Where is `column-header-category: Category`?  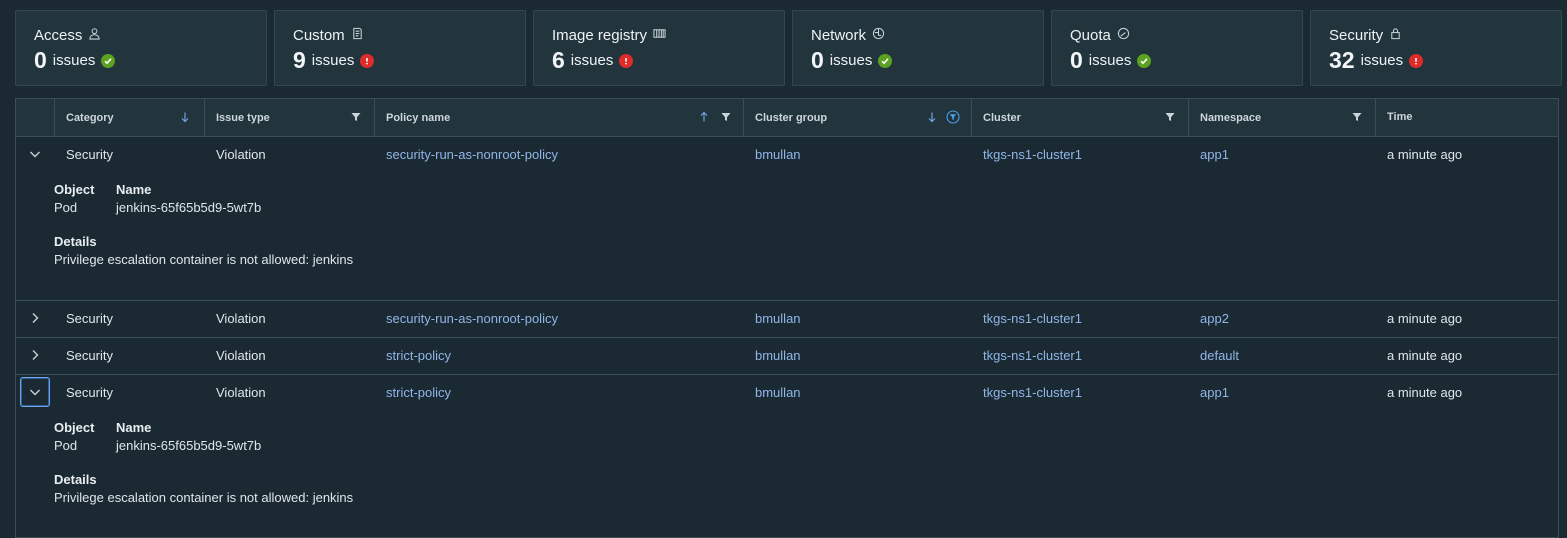 column-header-category: Category is located at coordinates (84, 117).